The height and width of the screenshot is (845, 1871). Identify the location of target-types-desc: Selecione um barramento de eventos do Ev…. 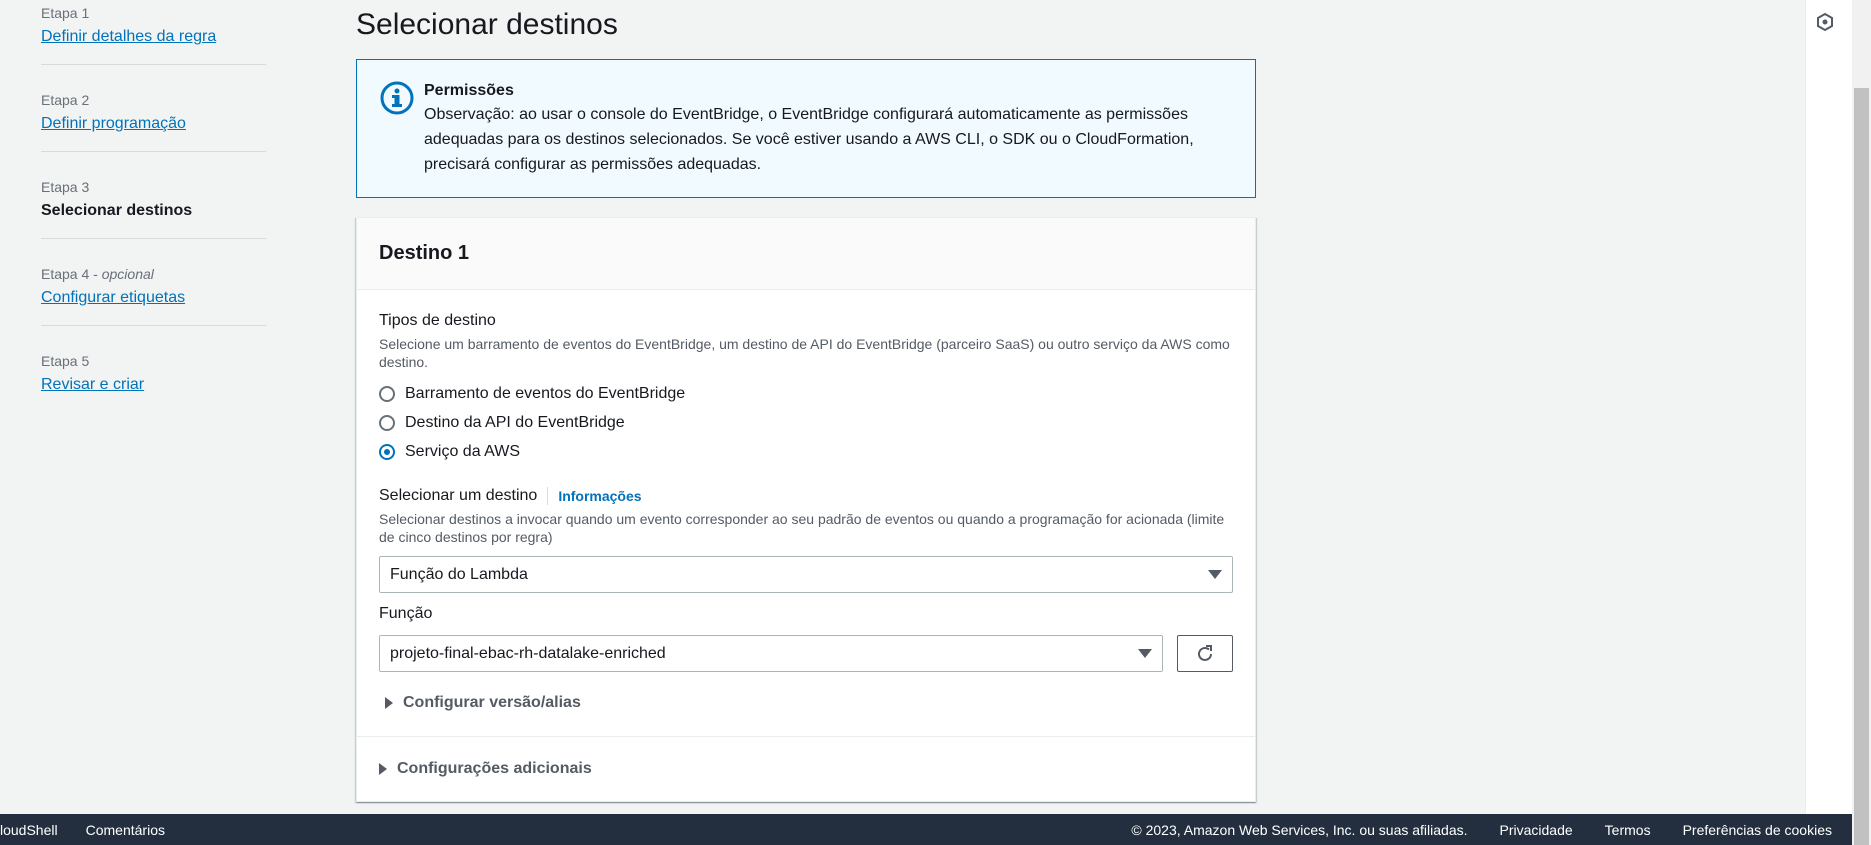
(804, 353).